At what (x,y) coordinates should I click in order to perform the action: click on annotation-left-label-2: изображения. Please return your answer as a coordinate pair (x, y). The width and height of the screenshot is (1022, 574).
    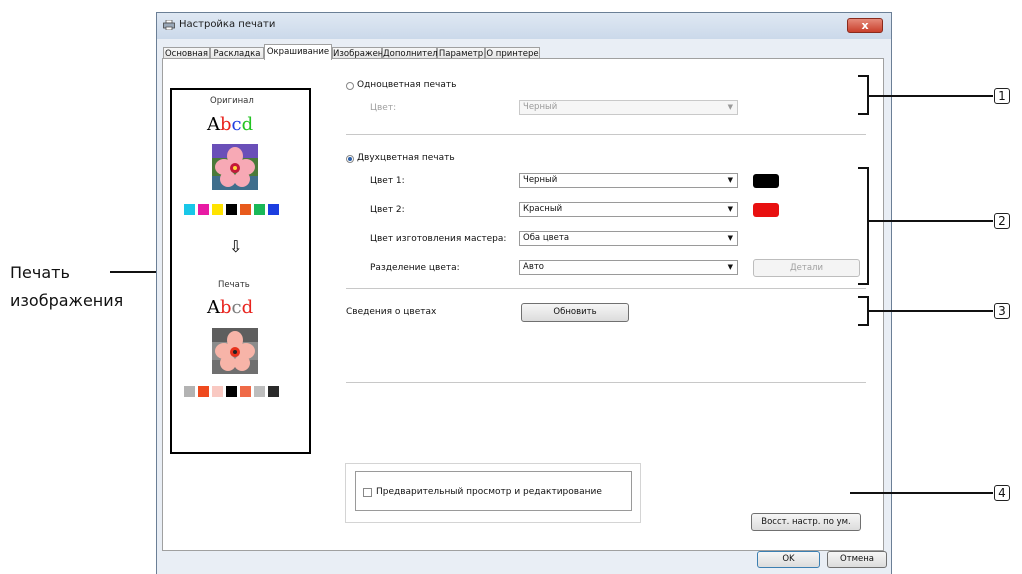
    Looking at the image, I should click on (67, 300).